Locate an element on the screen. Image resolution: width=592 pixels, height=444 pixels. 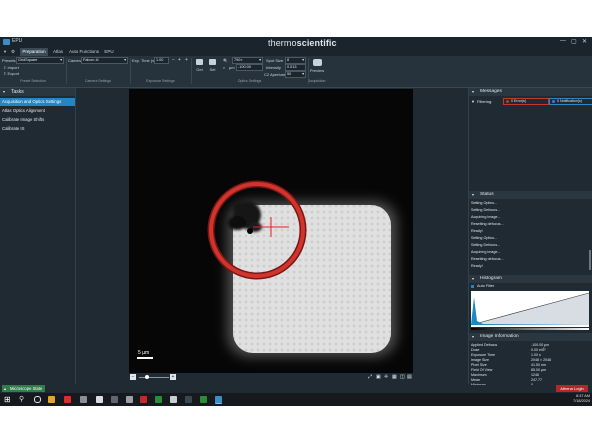
athena-login-button: Athena Login is located at coordinates (572, 388).